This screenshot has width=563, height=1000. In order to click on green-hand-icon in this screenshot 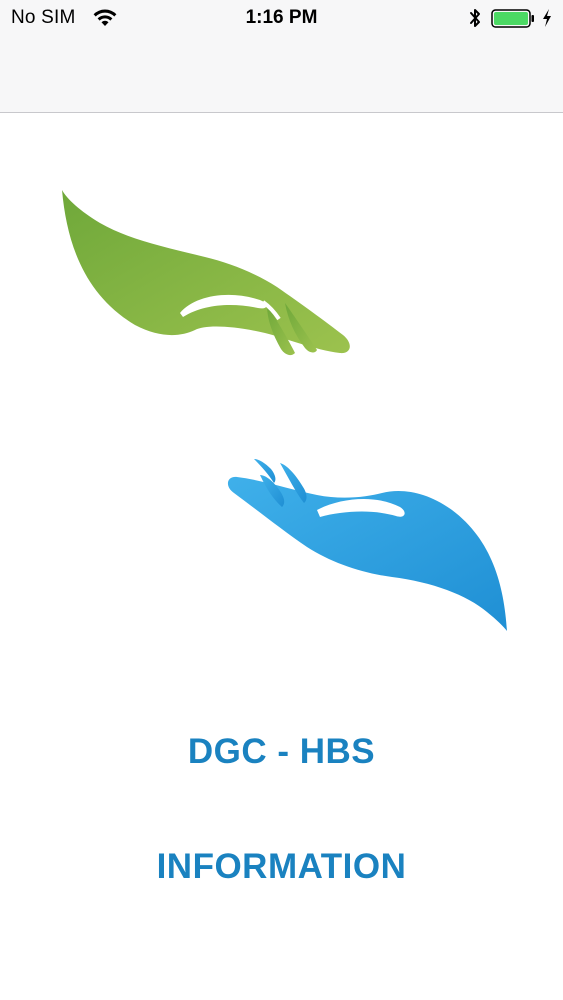, I will do `click(206, 273)`.